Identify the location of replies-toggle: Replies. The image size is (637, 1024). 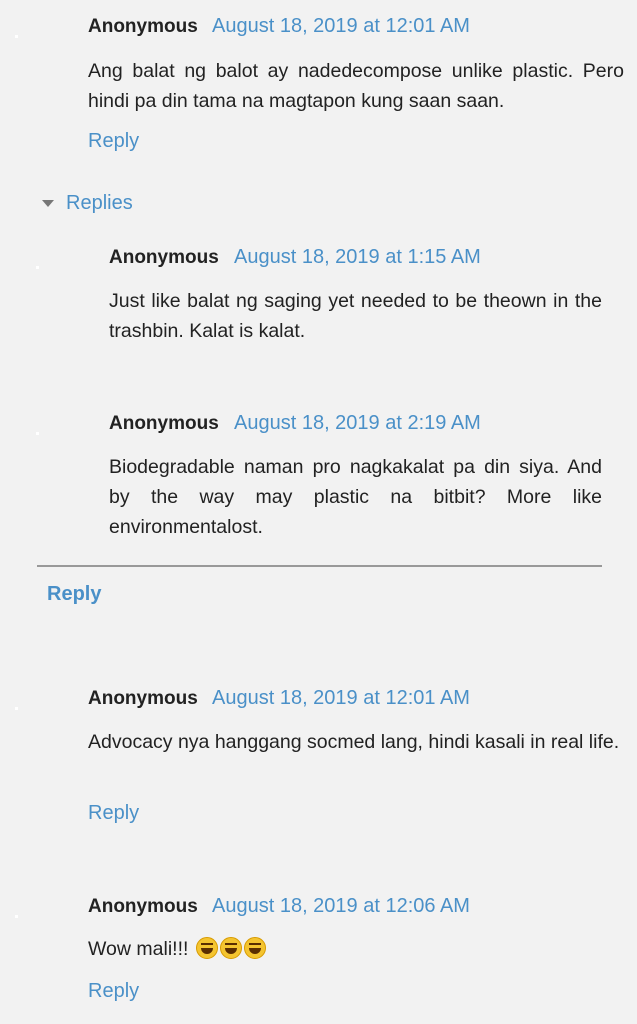
(87, 203).